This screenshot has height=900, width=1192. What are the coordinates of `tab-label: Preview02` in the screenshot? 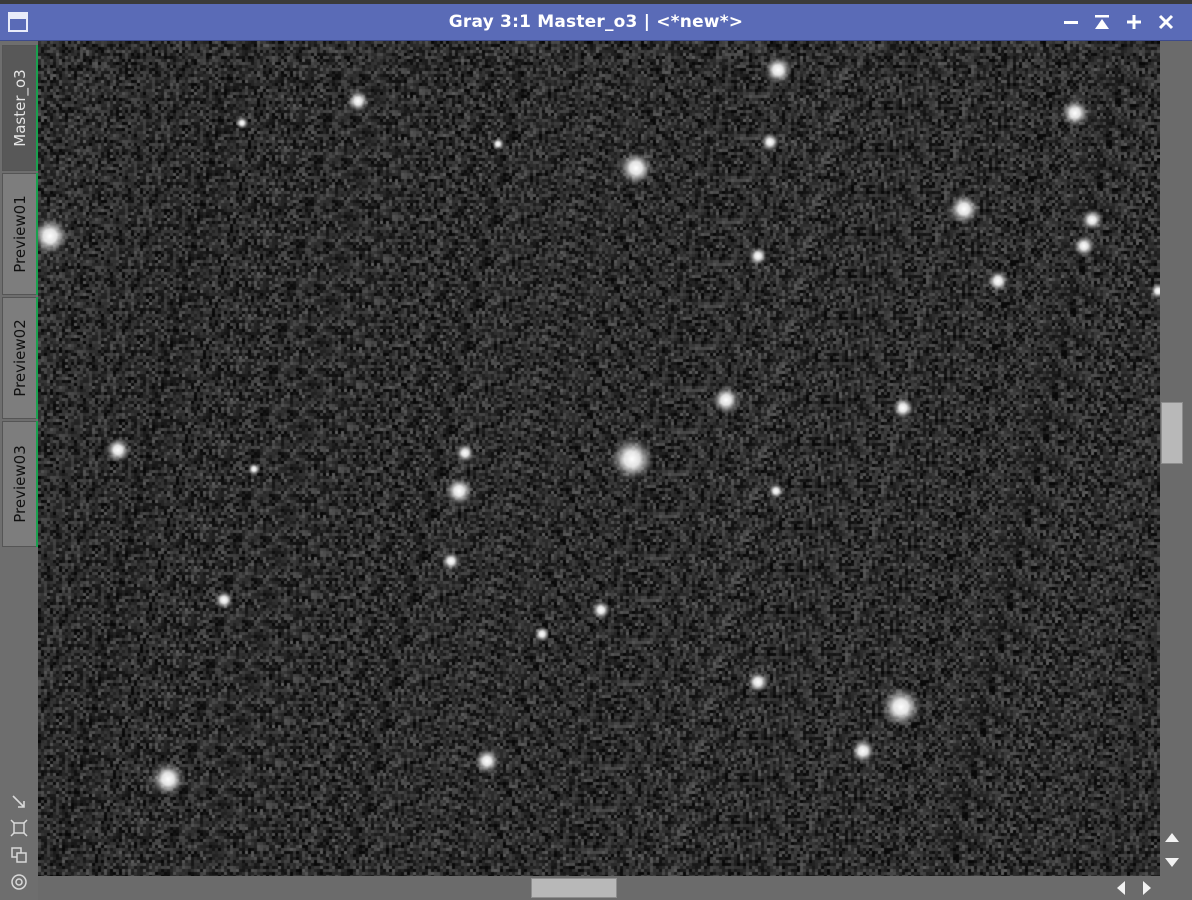 It's located at (19, 358).